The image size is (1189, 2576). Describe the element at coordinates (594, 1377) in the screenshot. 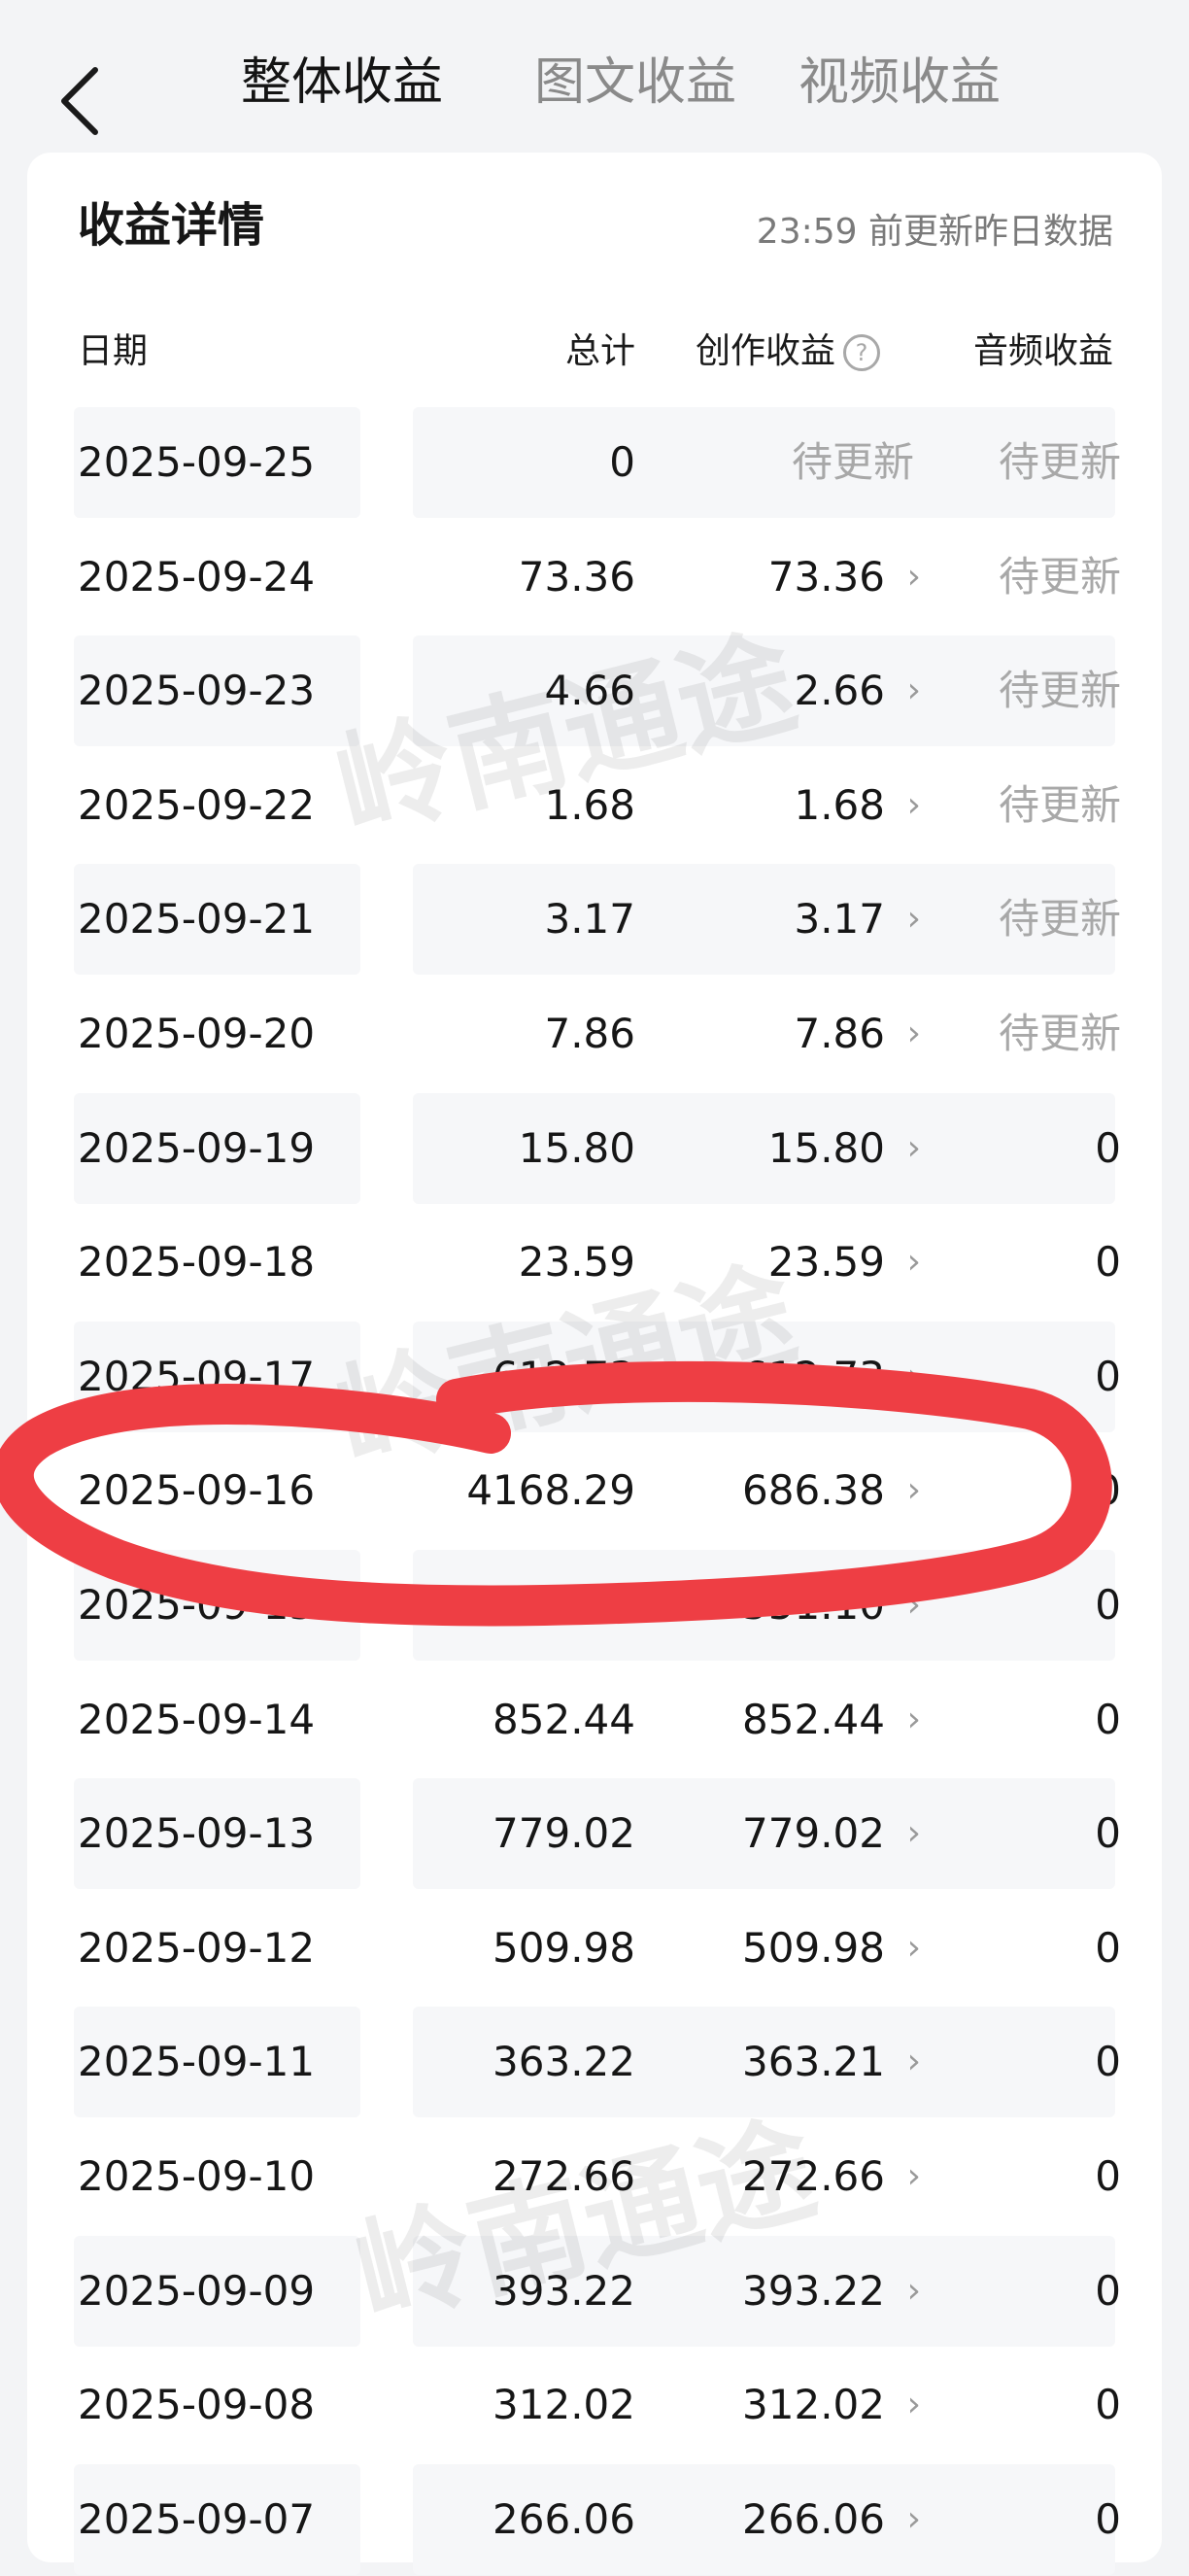

I see `earnings-row: 2025-09-17 612.73 612.73 0 ›` at that location.